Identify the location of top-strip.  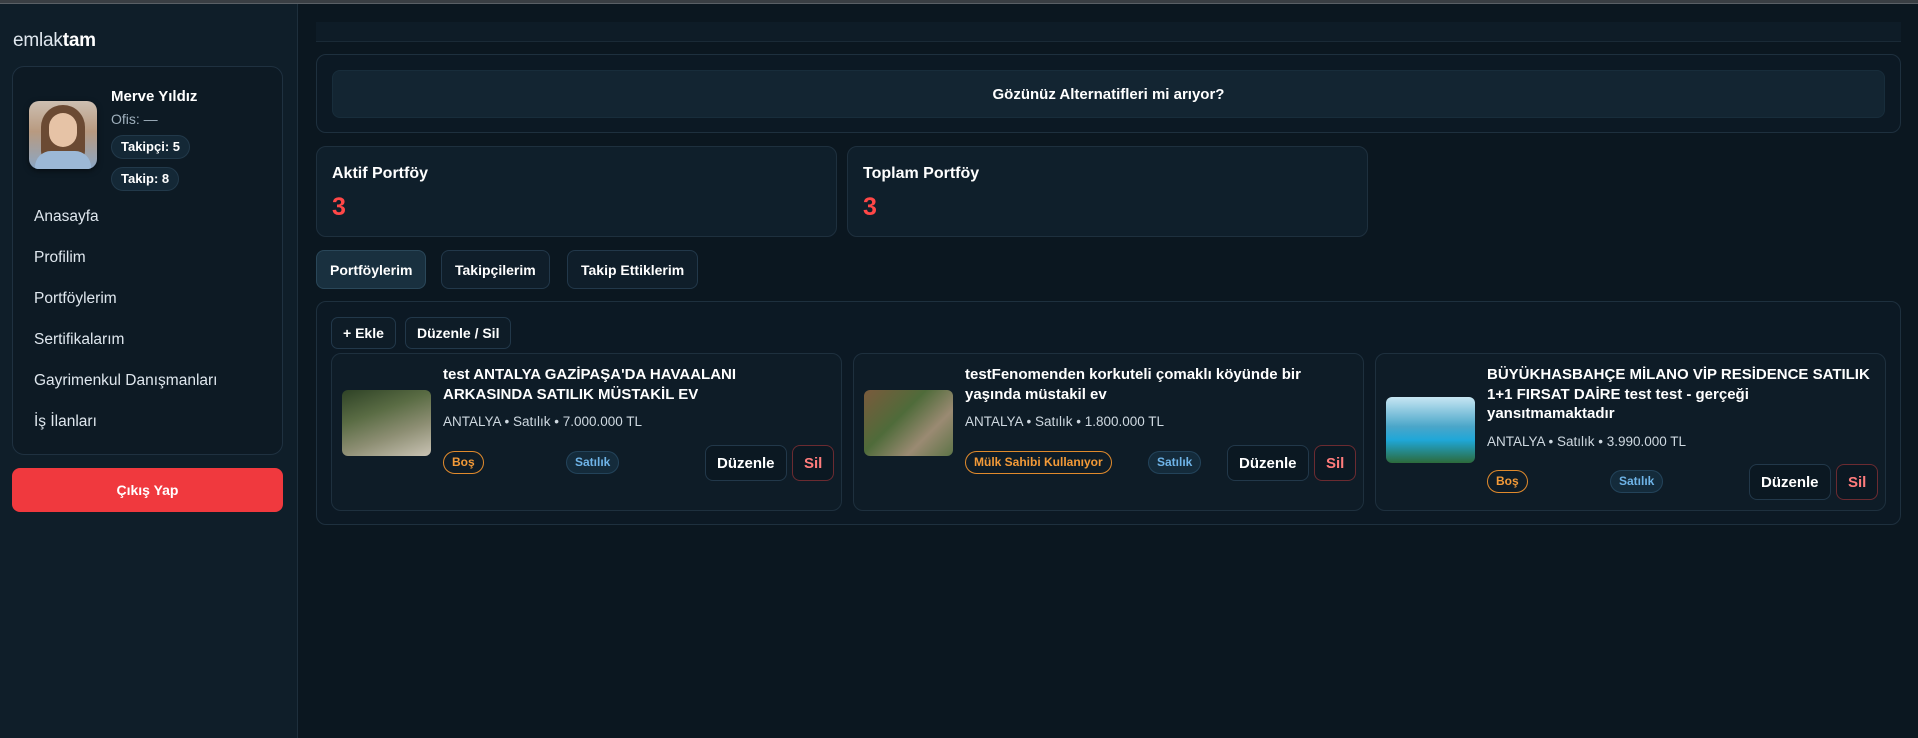
(1108, 32).